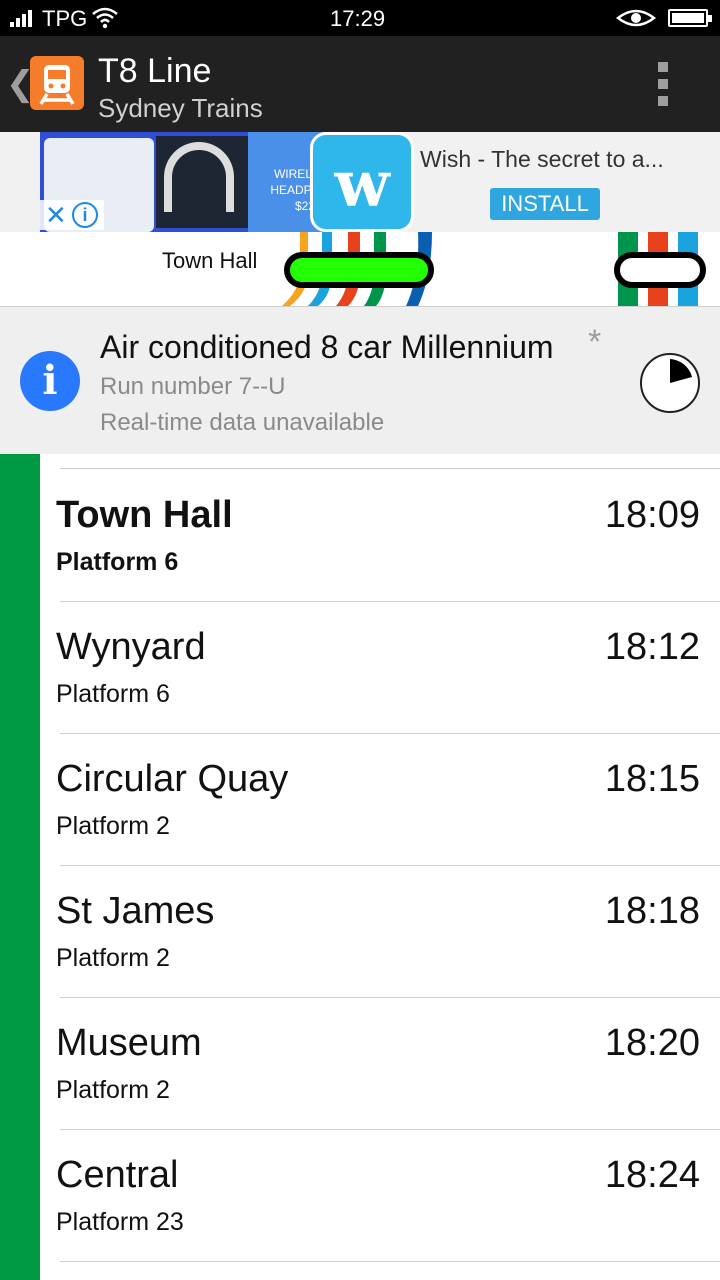 The image size is (720, 1280). What do you see at coordinates (105, 18) in the screenshot?
I see `wifi-icon` at bounding box center [105, 18].